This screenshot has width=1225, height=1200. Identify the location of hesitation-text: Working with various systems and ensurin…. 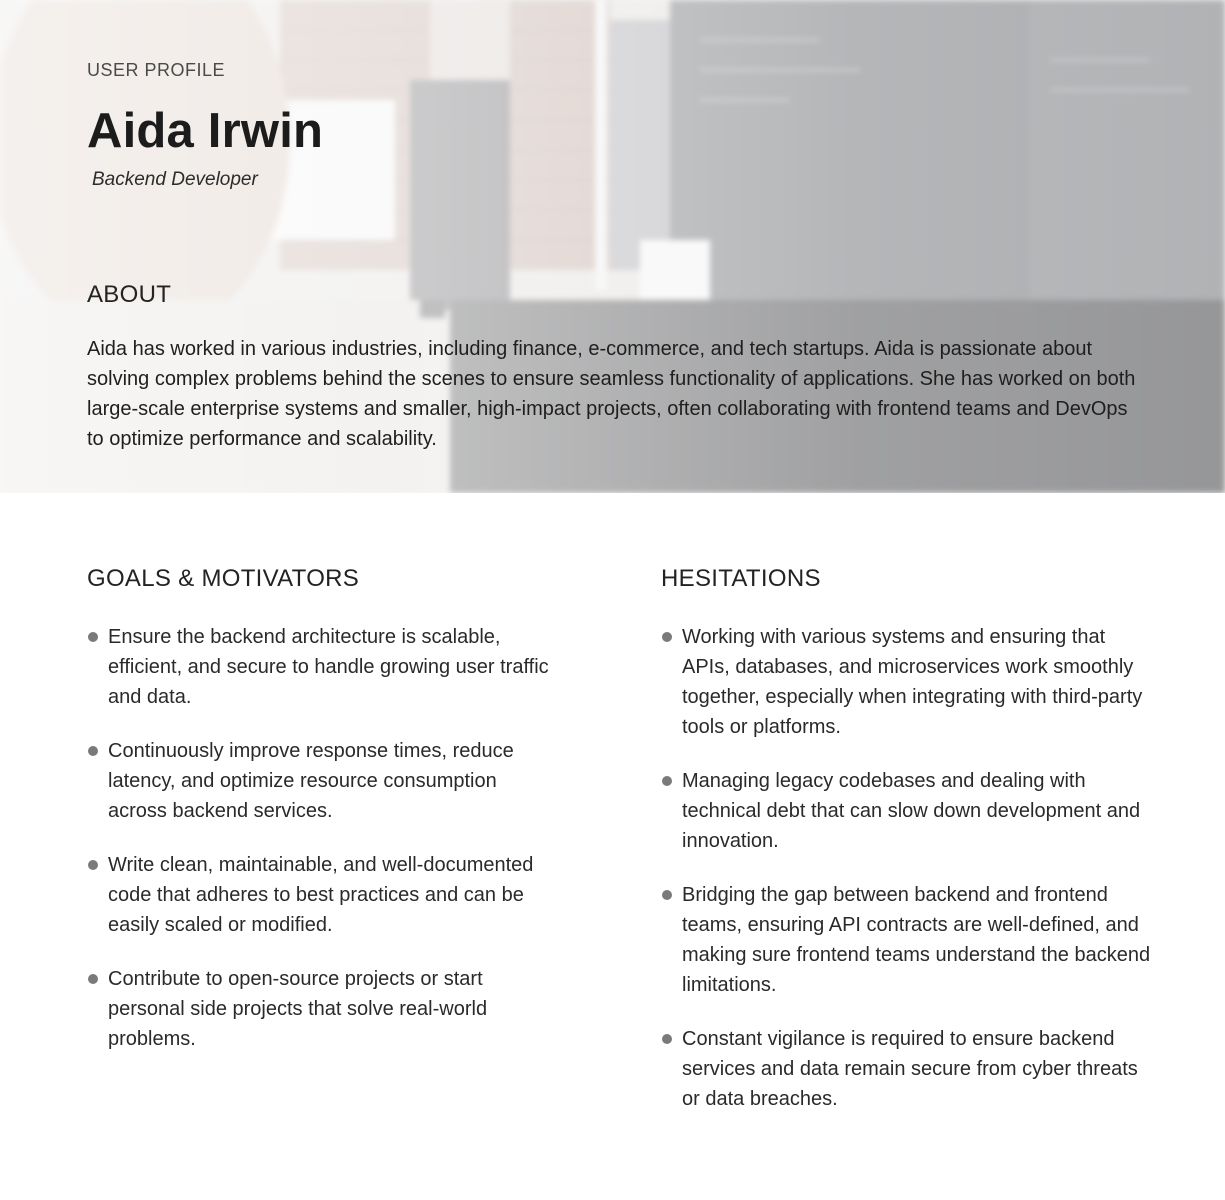
(912, 682).